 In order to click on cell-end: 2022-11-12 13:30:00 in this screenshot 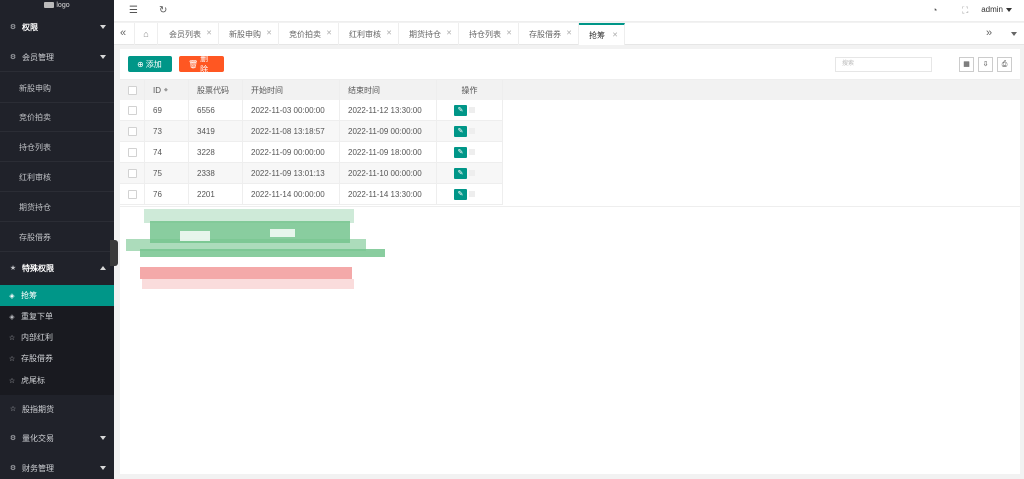, I will do `click(388, 110)`.